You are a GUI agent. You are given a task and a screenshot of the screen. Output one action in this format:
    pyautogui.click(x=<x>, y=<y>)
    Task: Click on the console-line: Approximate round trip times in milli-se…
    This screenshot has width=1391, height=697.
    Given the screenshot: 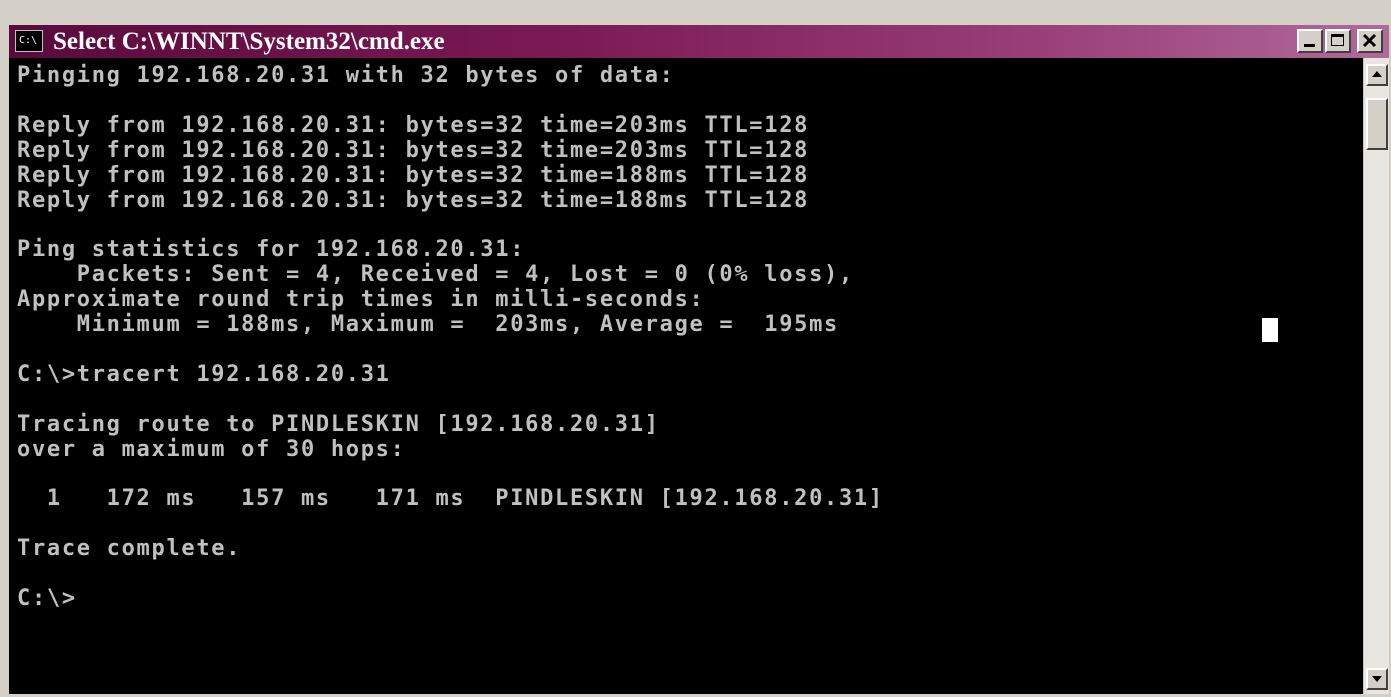 What is the action you would take?
    pyautogui.click(x=361, y=300)
    